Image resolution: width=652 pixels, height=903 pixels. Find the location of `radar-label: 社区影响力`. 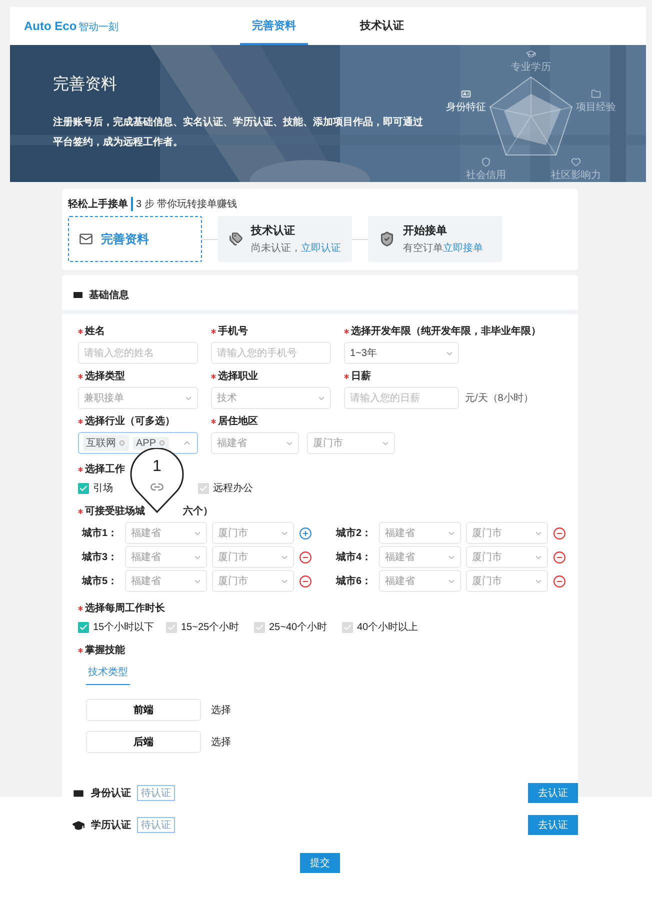

radar-label: 社区影响力 is located at coordinates (576, 175).